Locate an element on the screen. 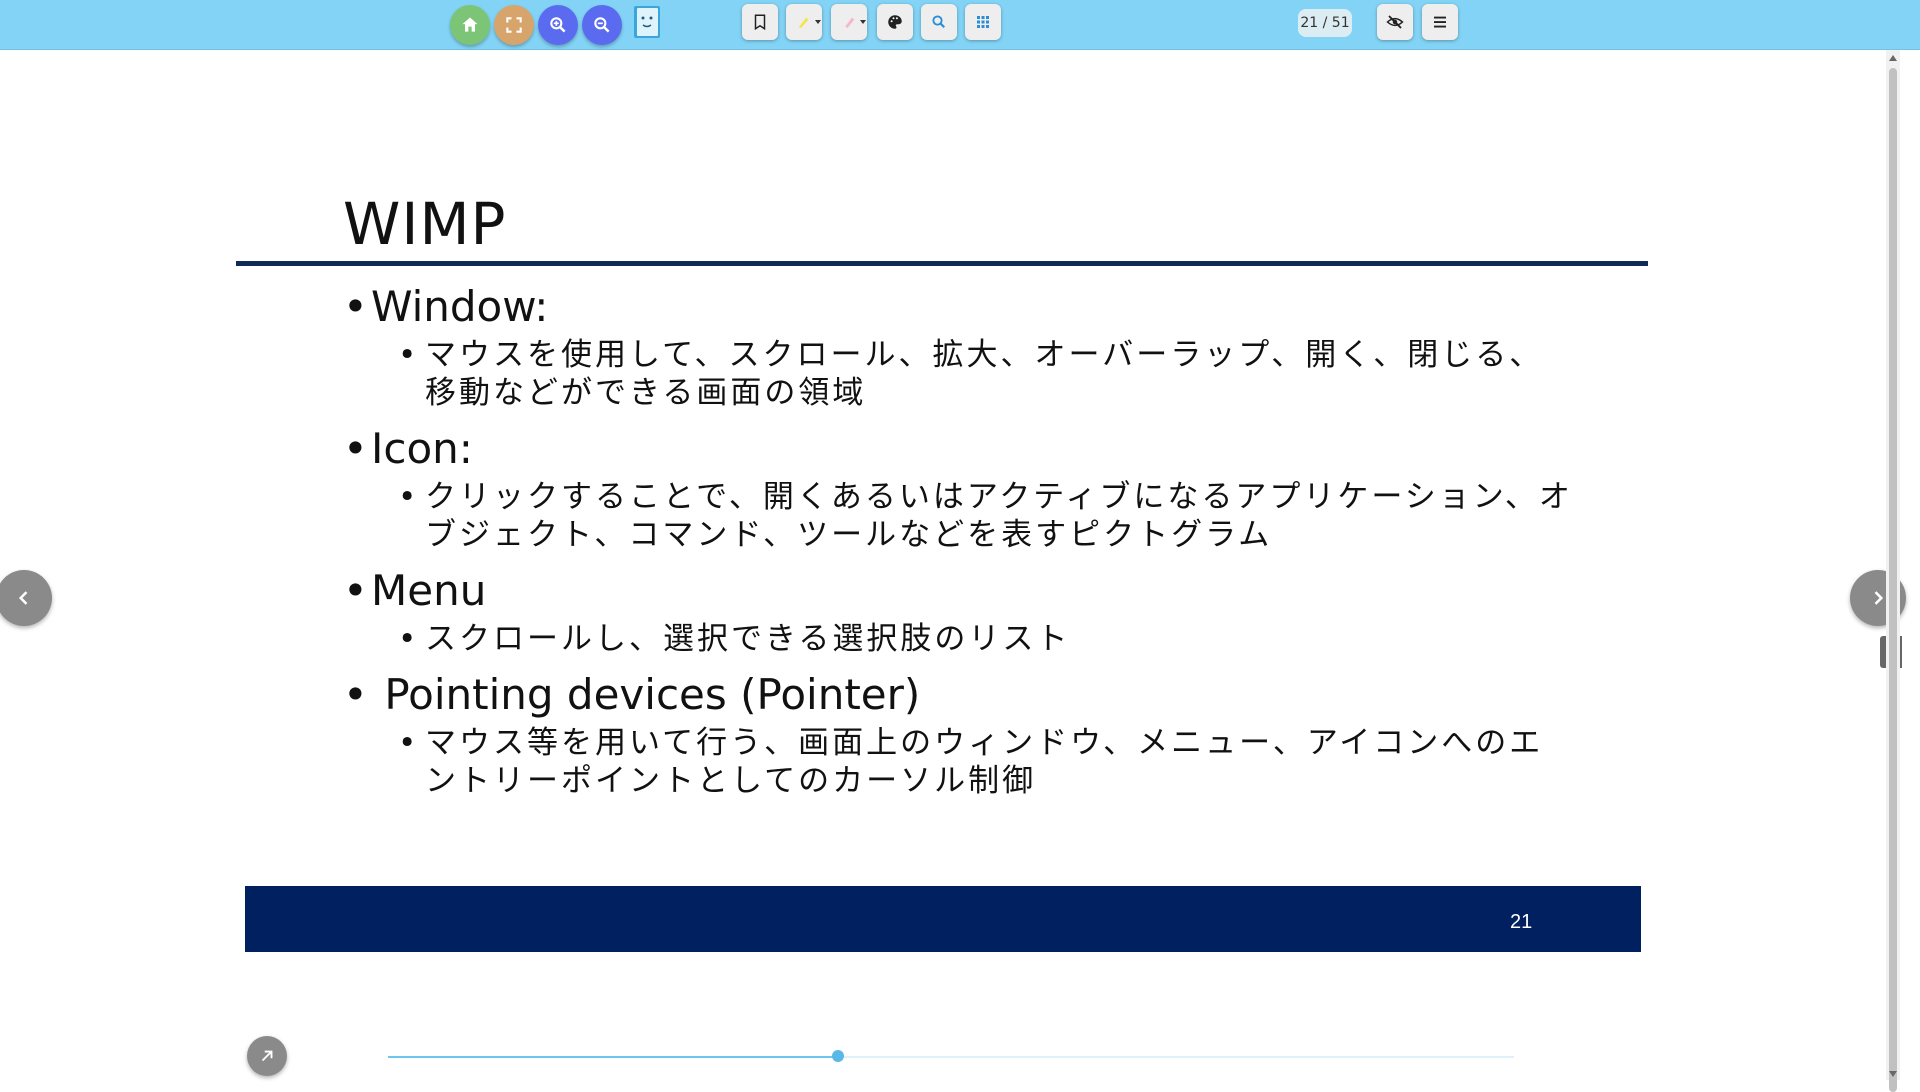  previous-page-button is located at coordinates (26, 598).